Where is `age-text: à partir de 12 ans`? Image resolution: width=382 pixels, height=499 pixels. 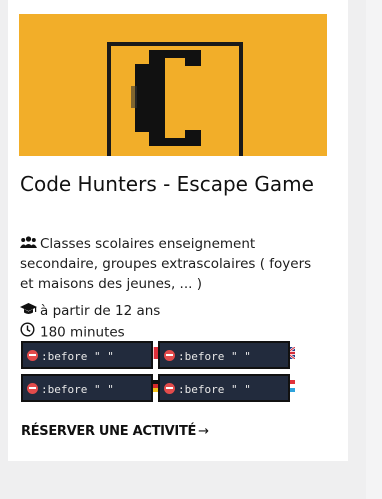
age-text: à partir de 12 ans is located at coordinates (100, 311).